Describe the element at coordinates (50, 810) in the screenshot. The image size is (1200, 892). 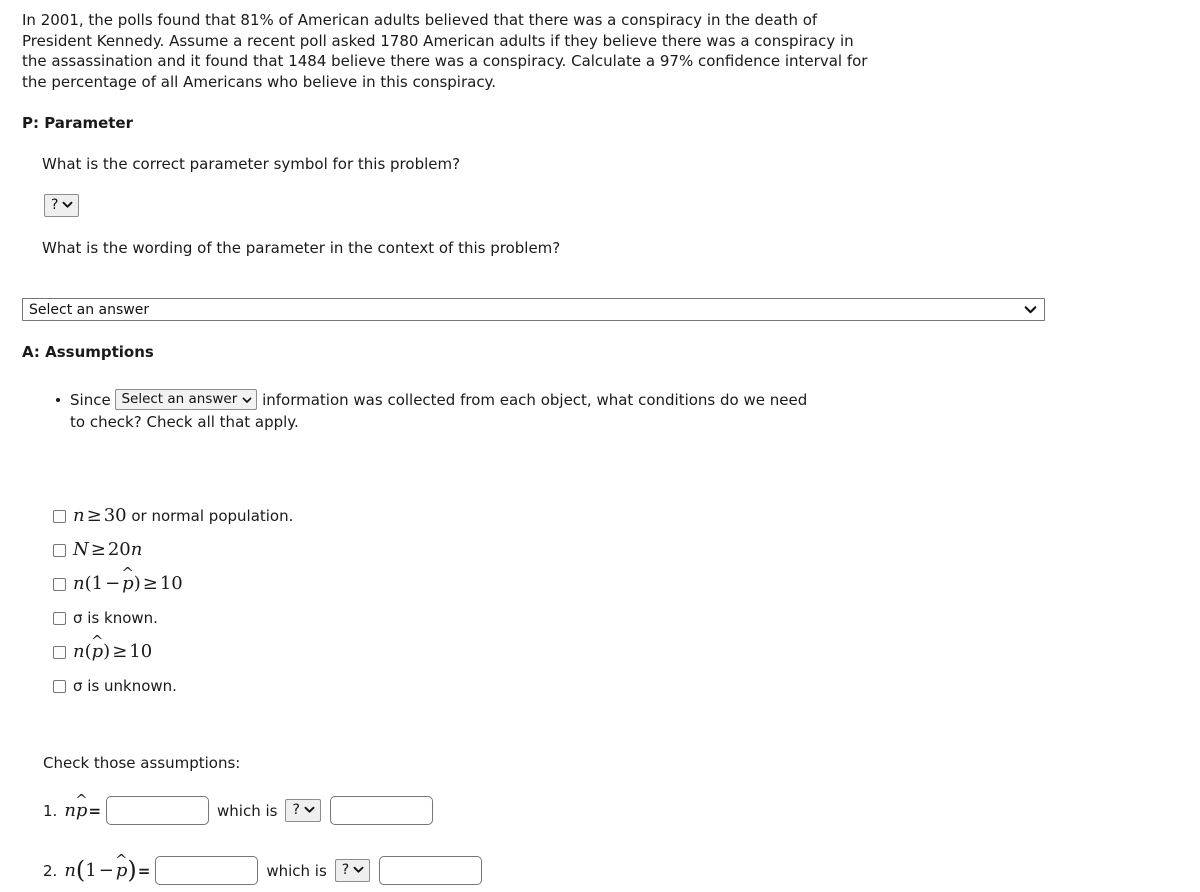
I see `calculation-row-1-number: 1.` at that location.